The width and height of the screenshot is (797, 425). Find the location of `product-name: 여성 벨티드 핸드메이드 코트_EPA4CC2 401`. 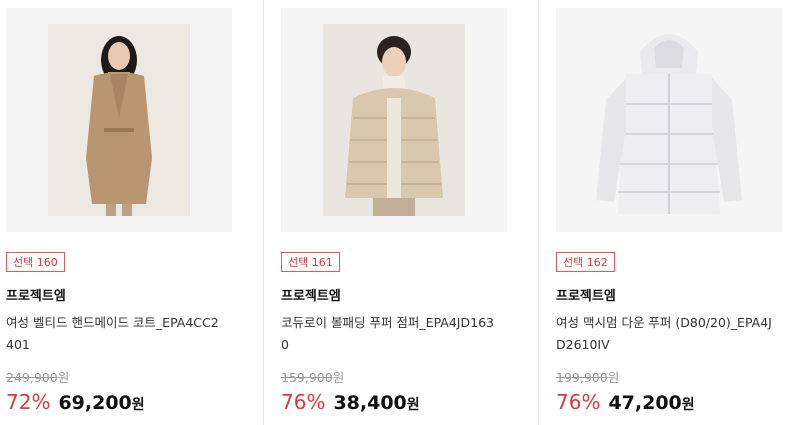

product-name: 여성 벨티드 핸드메이드 코트_EPA4CC2 401 is located at coordinates (120, 334).